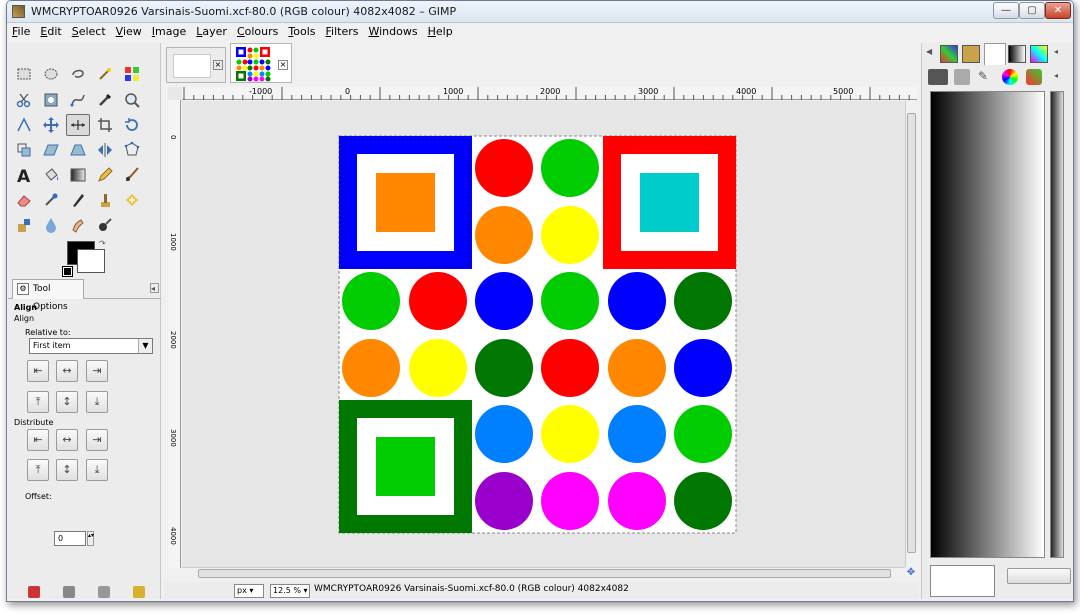 The image size is (1080, 615). What do you see at coordinates (38, 470) in the screenshot?
I see `distribute-top-button: ⤒` at bounding box center [38, 470].